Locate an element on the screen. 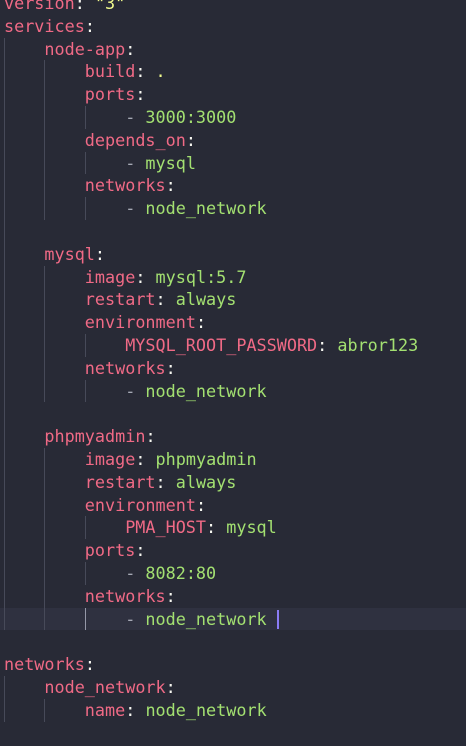 The height and width of the screenshot is (746, 466). code-line: MYSQL_ROOT_PASSWORD: abror123 is located at coordinates (233, 345).